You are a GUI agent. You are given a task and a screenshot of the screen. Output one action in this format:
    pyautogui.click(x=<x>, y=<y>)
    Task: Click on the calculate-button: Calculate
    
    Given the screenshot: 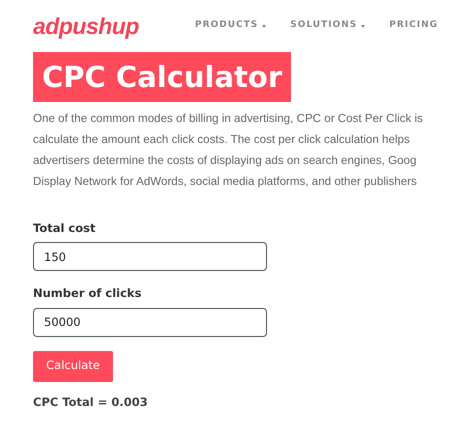 What is the action you would take?
    pyautogui.click(x=73, y=366)
    